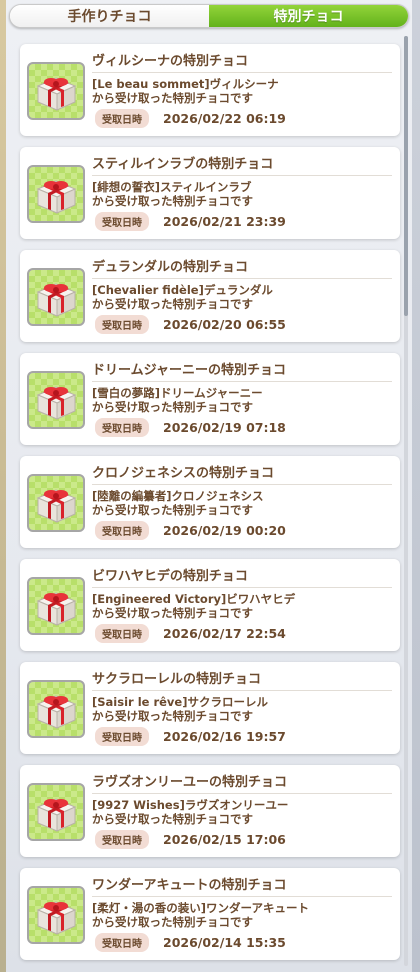 This screenshot has width=420, height=972. I want to click on received-date-row: 受取日時 2026/02/16 19:57, so click(190, 736).